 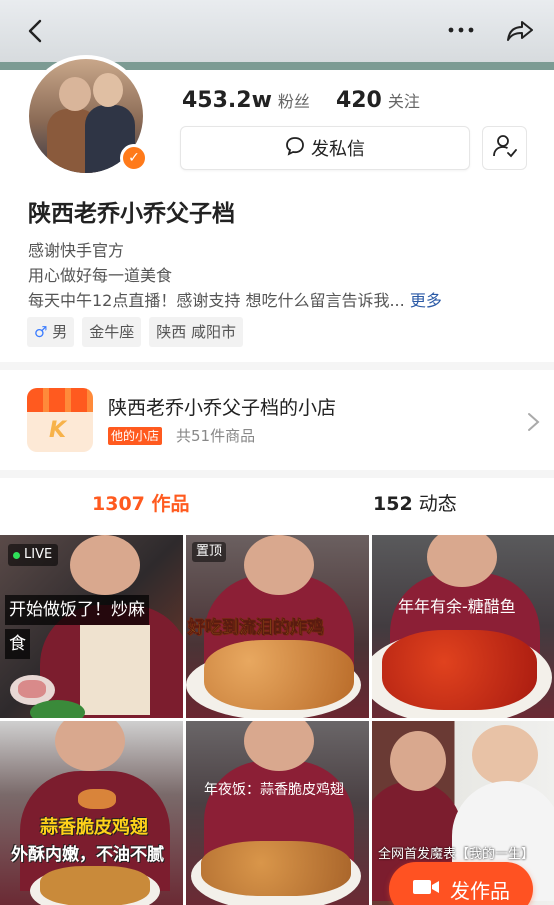 What do you see at coordinates (131, 214) in the screenshot?
I see `profile-name: 陕西老乔小乔父子档` at bounding box center [131, 214].